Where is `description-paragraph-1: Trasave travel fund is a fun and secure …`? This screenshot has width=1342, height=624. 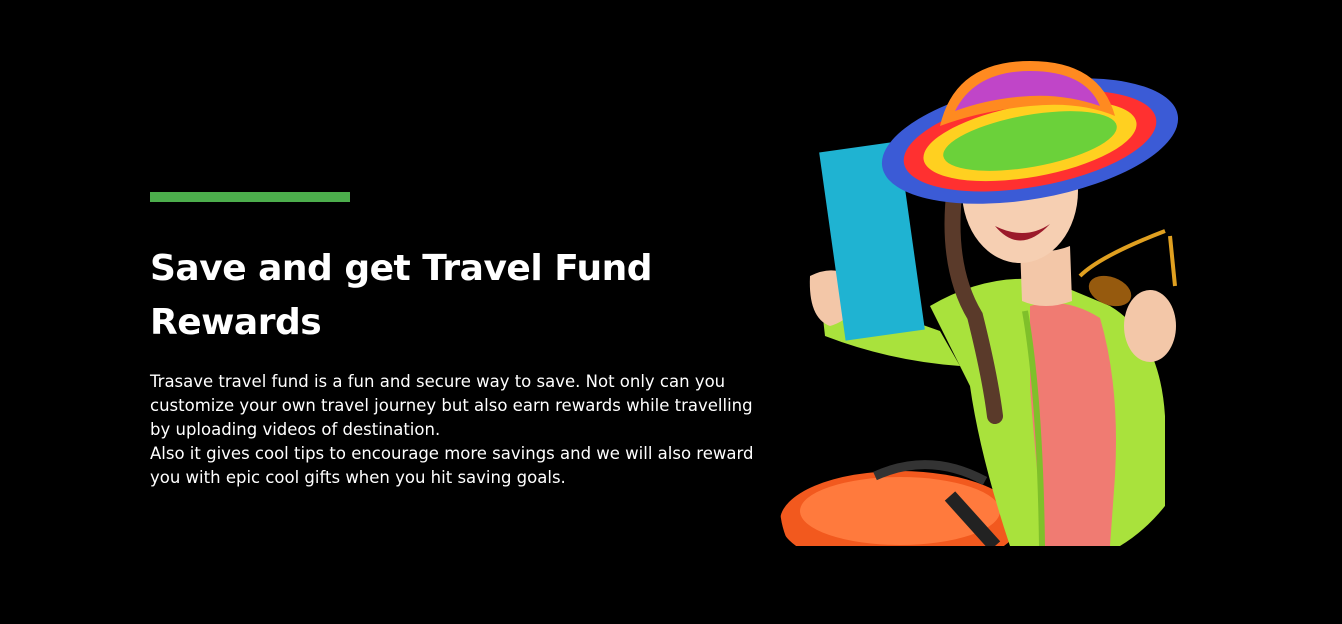
description-paragraph-1: Trasave travel fund is a fun and secure … is located at coordinates (451, 405).